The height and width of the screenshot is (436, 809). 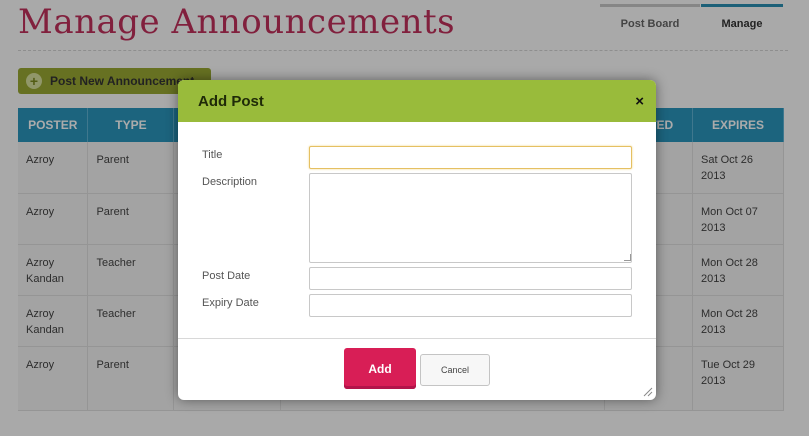 What do you see at coordinates (648, 392) in the screenshot?
I see `resize-grip-icon` at bounding box center [648, 392].